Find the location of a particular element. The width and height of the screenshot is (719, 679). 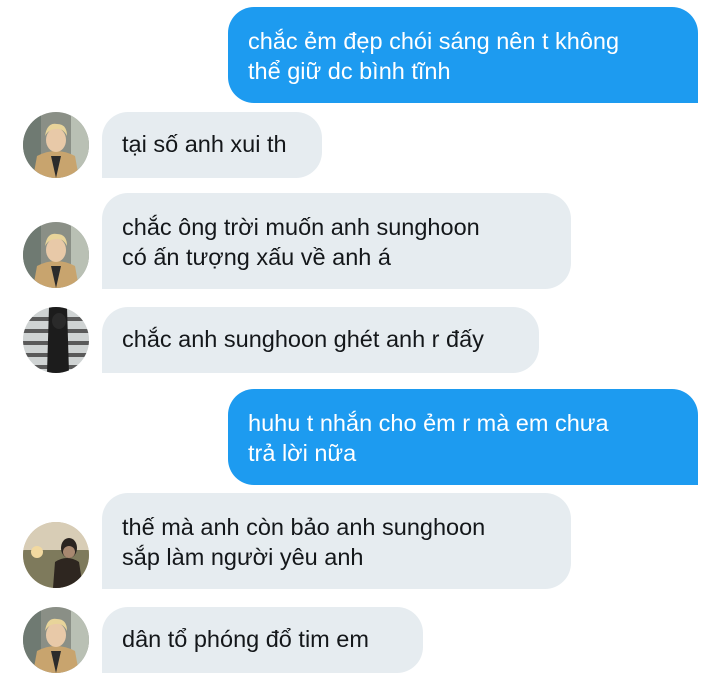

message-text-line: tại số anh xui th is located at coordinates (204, 144).